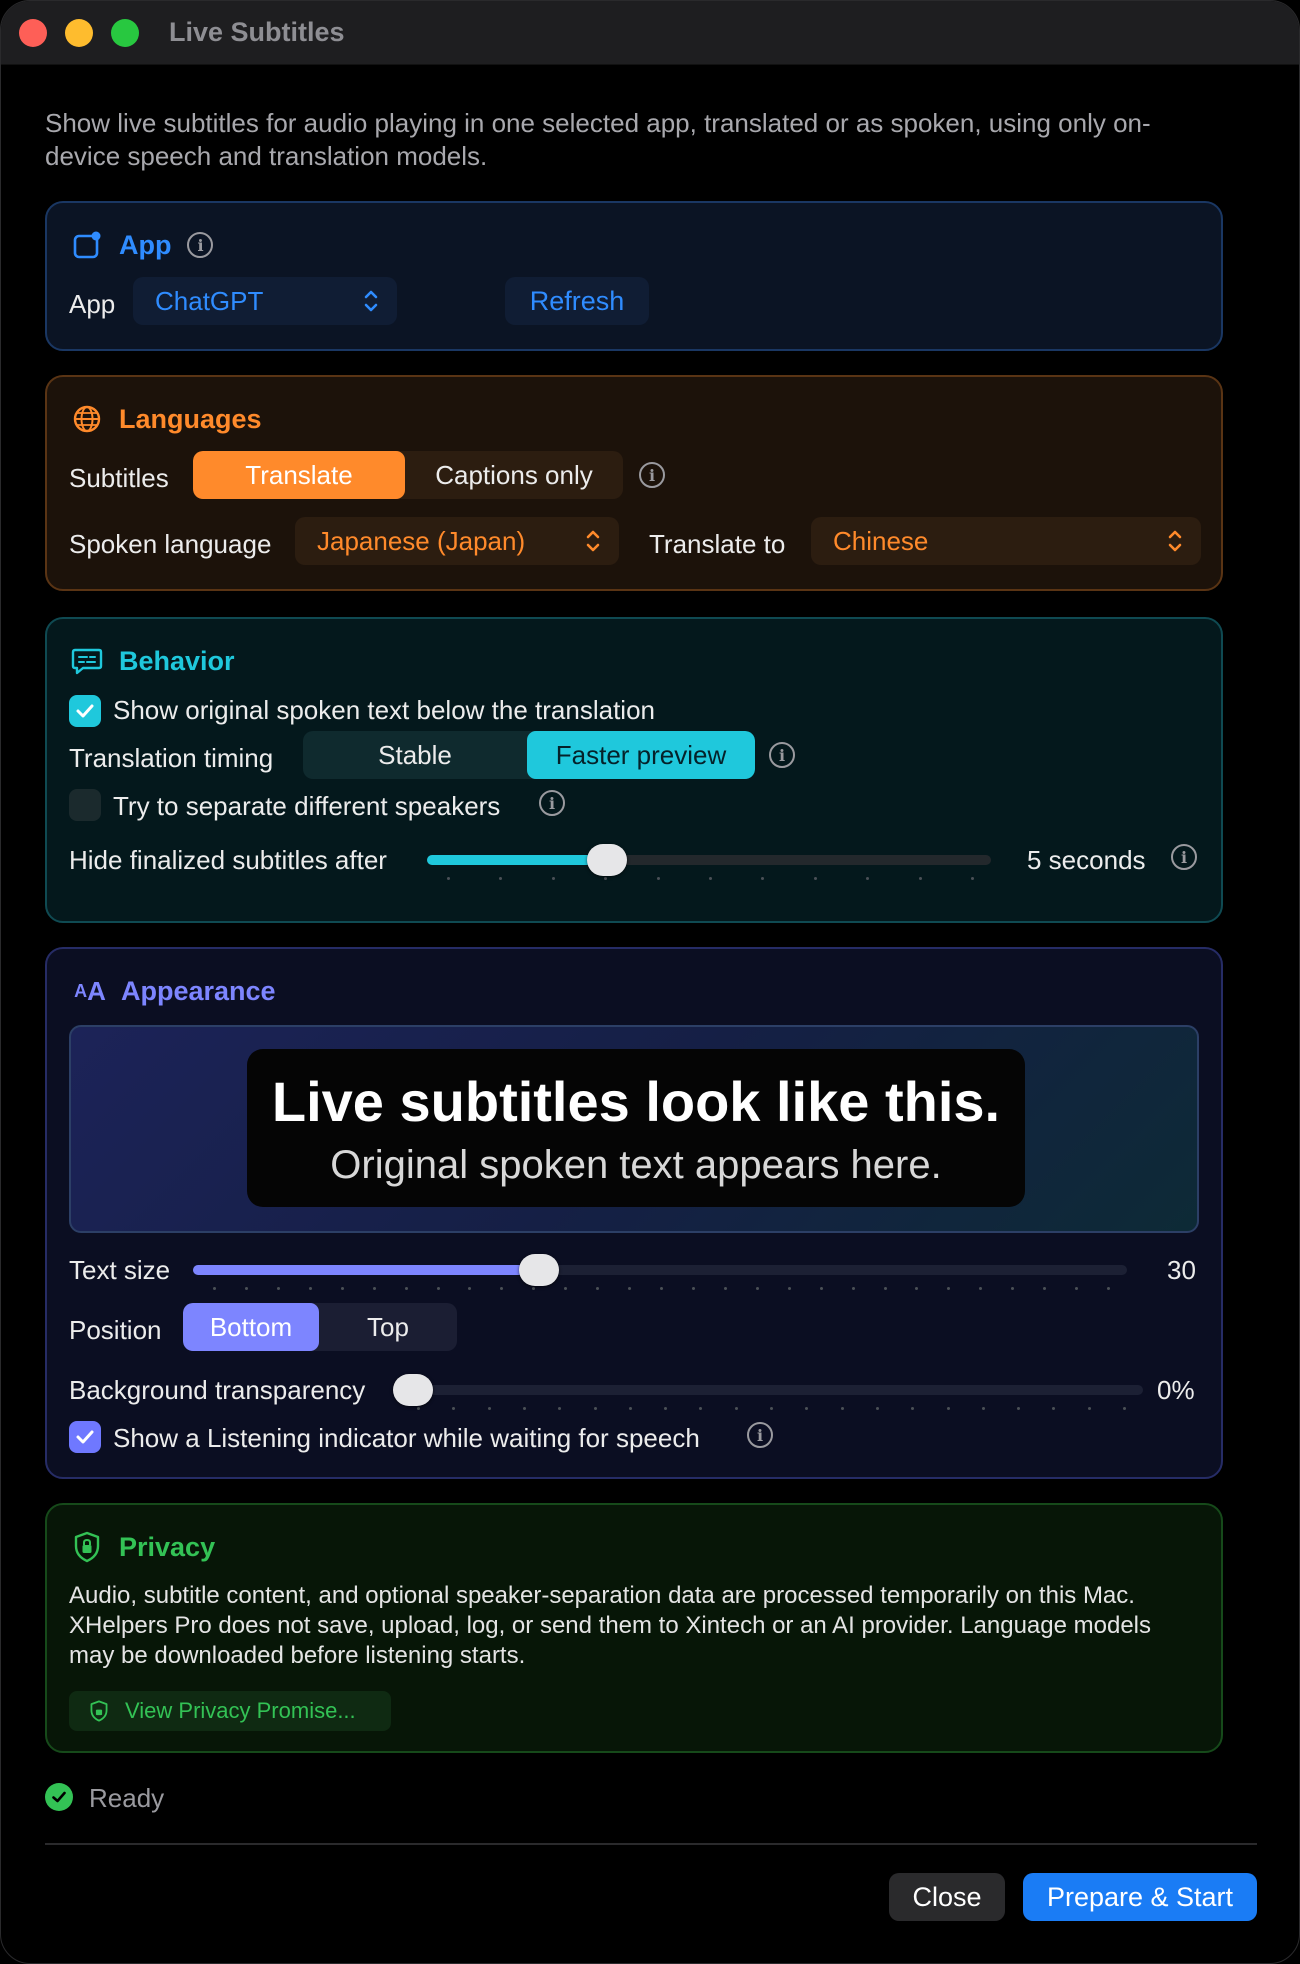  What do you see at coordinates (167, 1546) in the screenshot?
I see `privacy-card-title: Privacy` at bounding box center [167, 1546].